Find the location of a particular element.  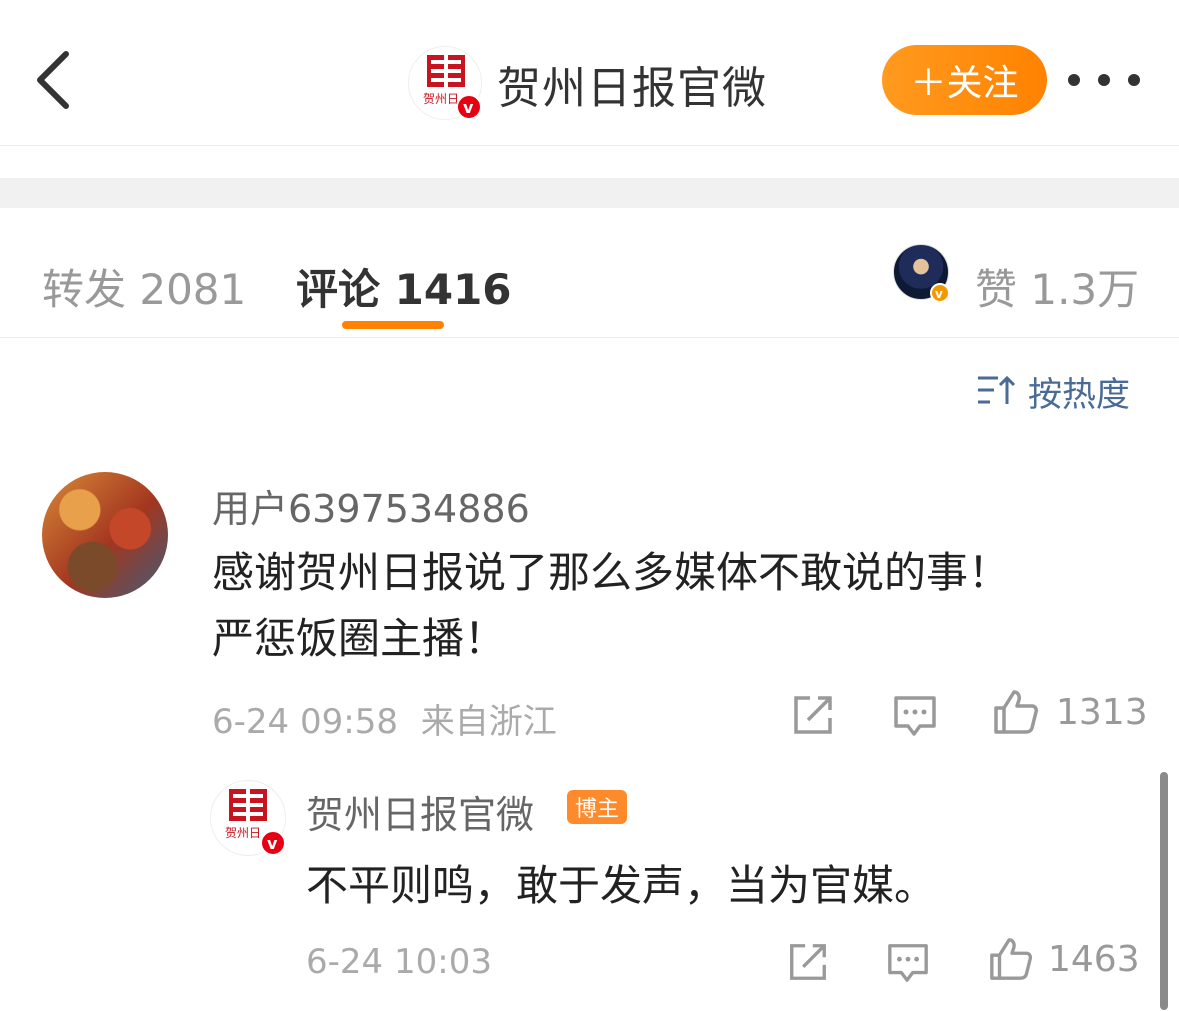

sort-toggle: 按热度 is located at coordinates (1053, 391).